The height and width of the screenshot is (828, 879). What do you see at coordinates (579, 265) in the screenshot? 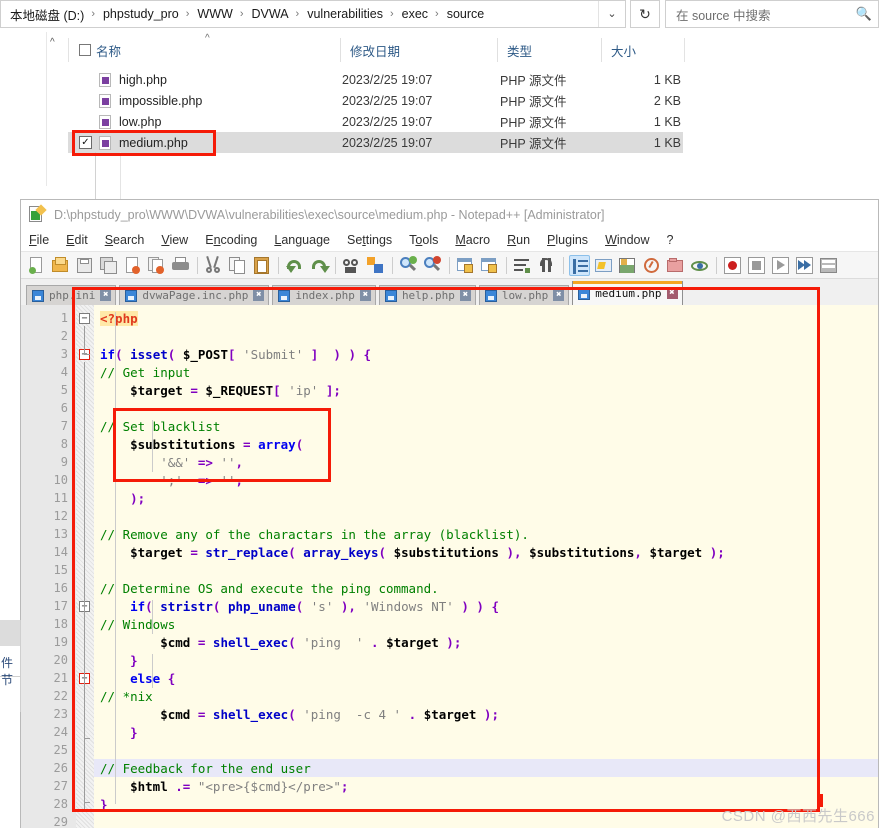
I see `indent-guideline-icon` at bounding box center [579, 265].